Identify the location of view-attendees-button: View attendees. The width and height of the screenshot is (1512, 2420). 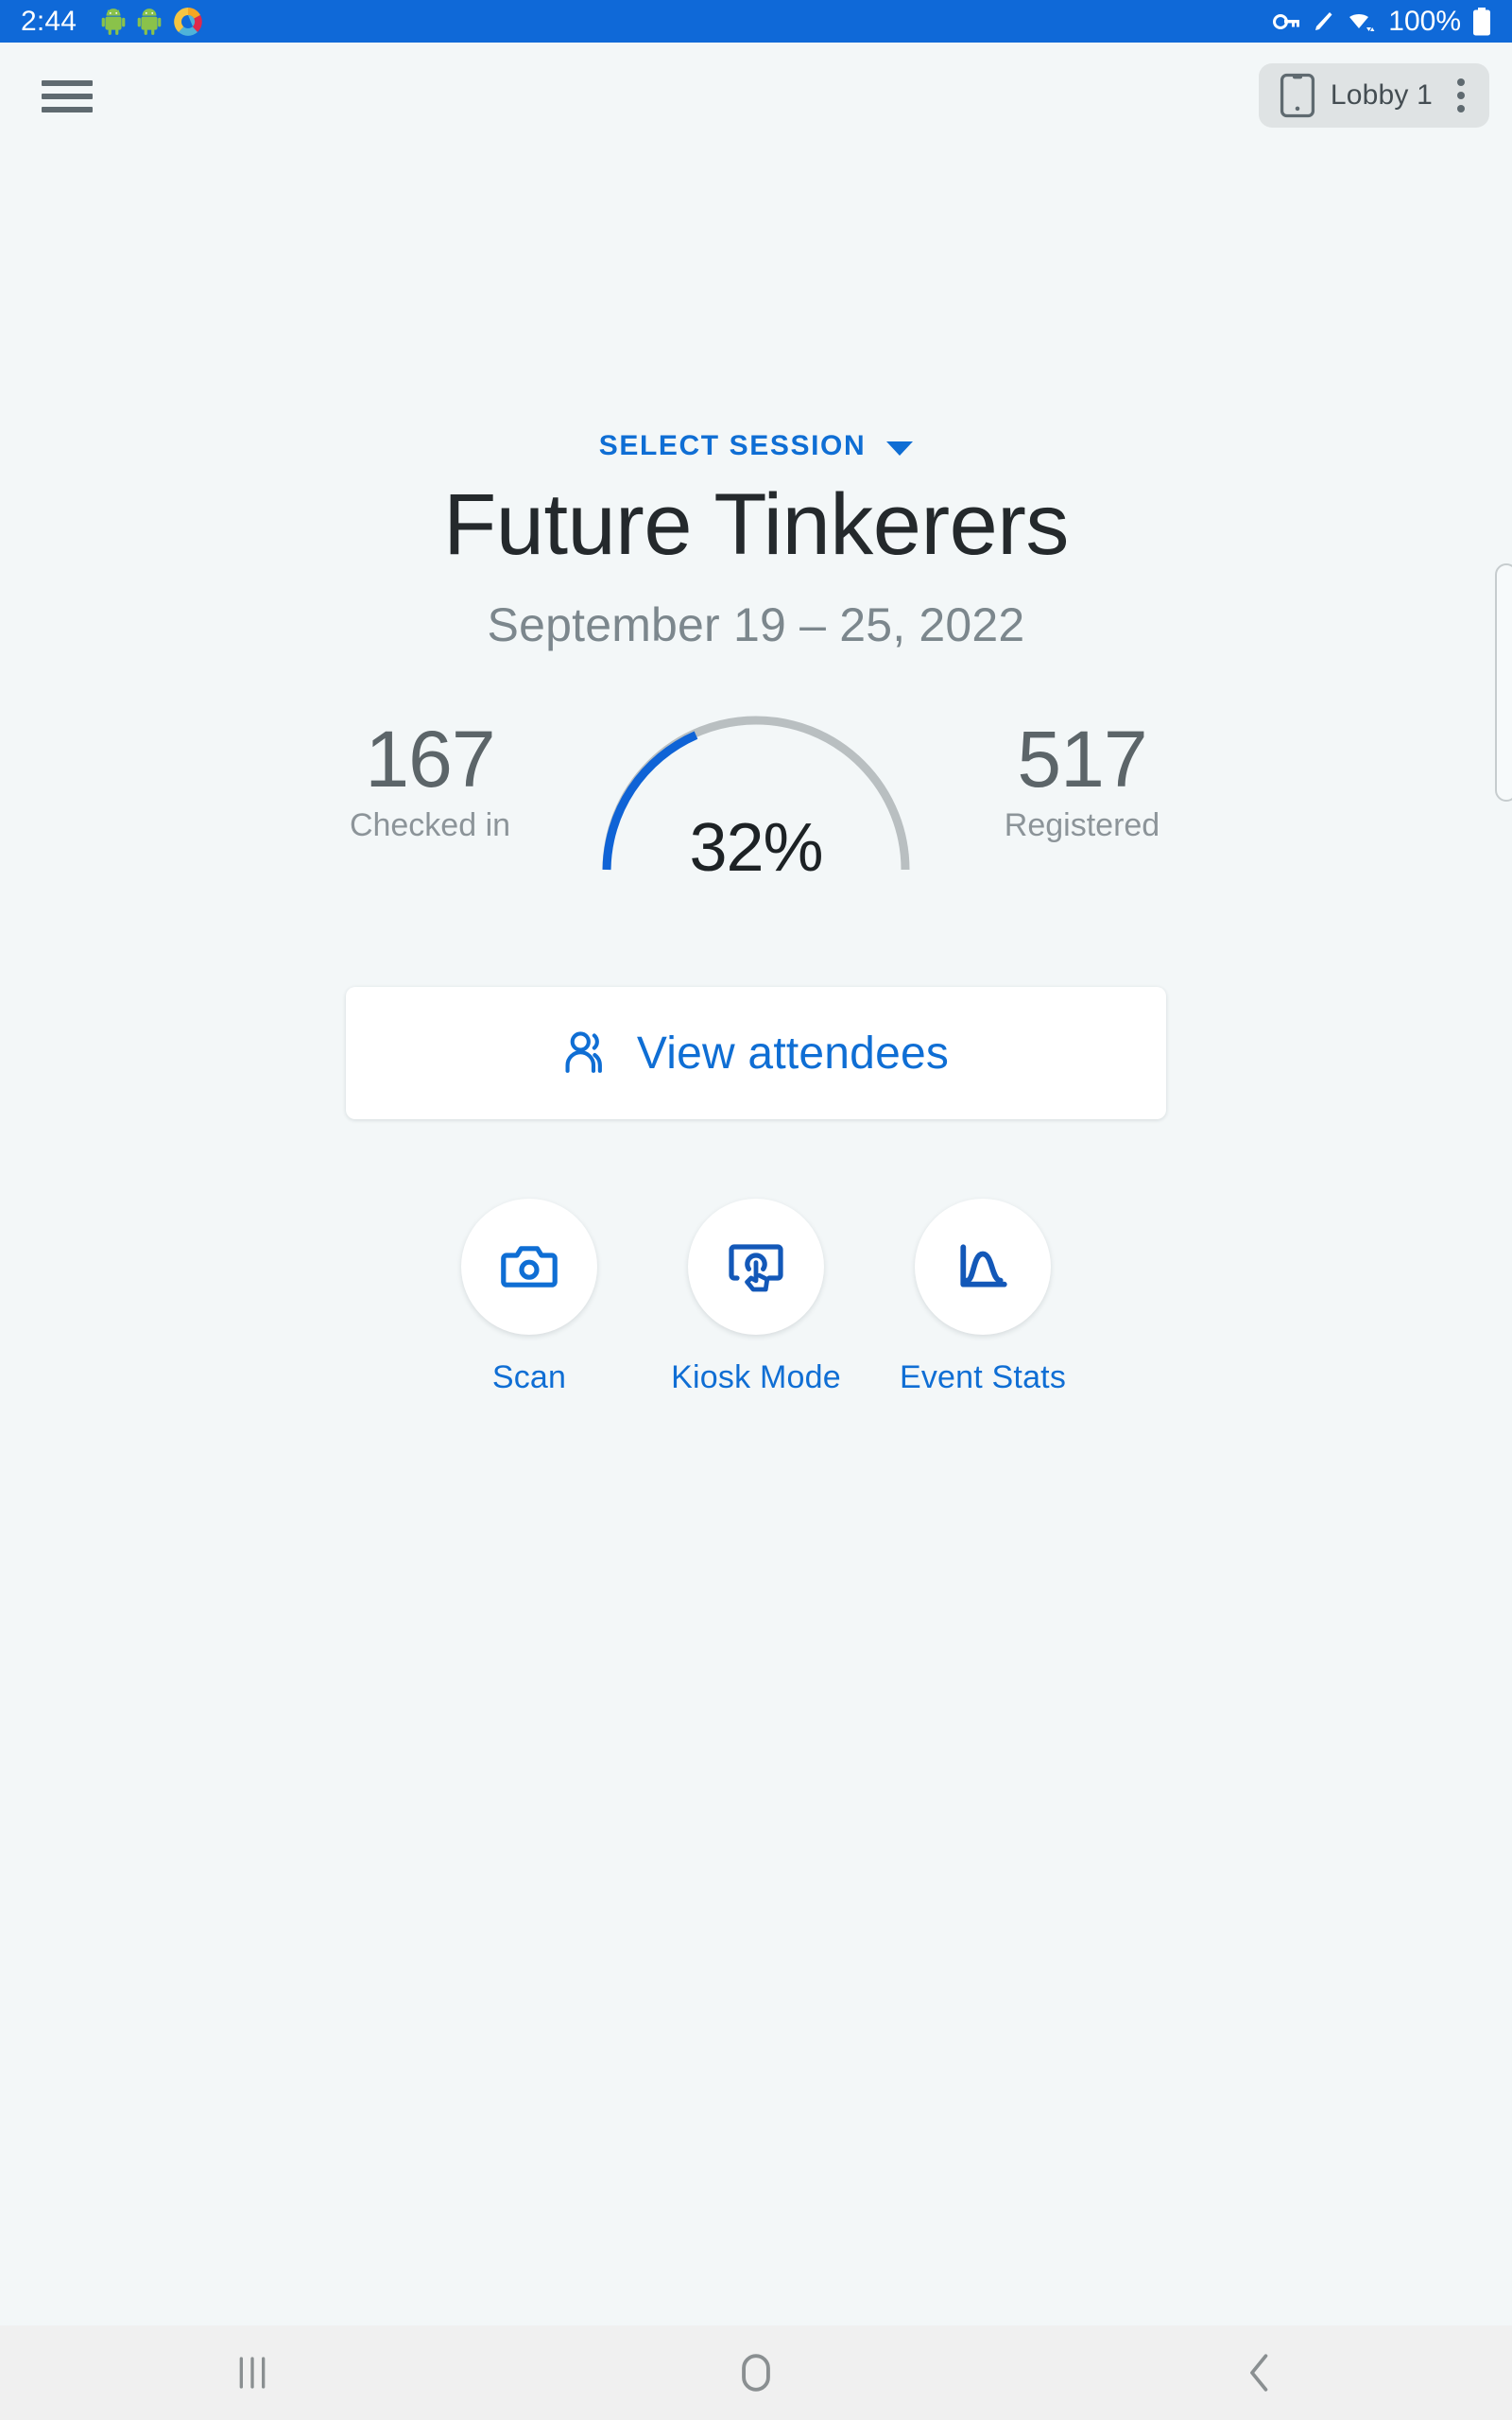
(756, 1053).